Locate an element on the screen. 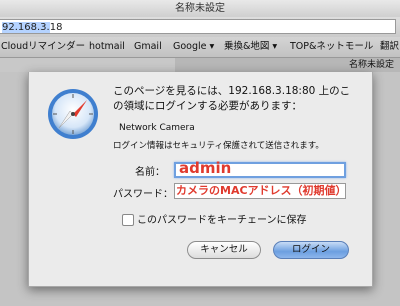  tab-strip: 名称未設定 is located at coordinates (200, 65).